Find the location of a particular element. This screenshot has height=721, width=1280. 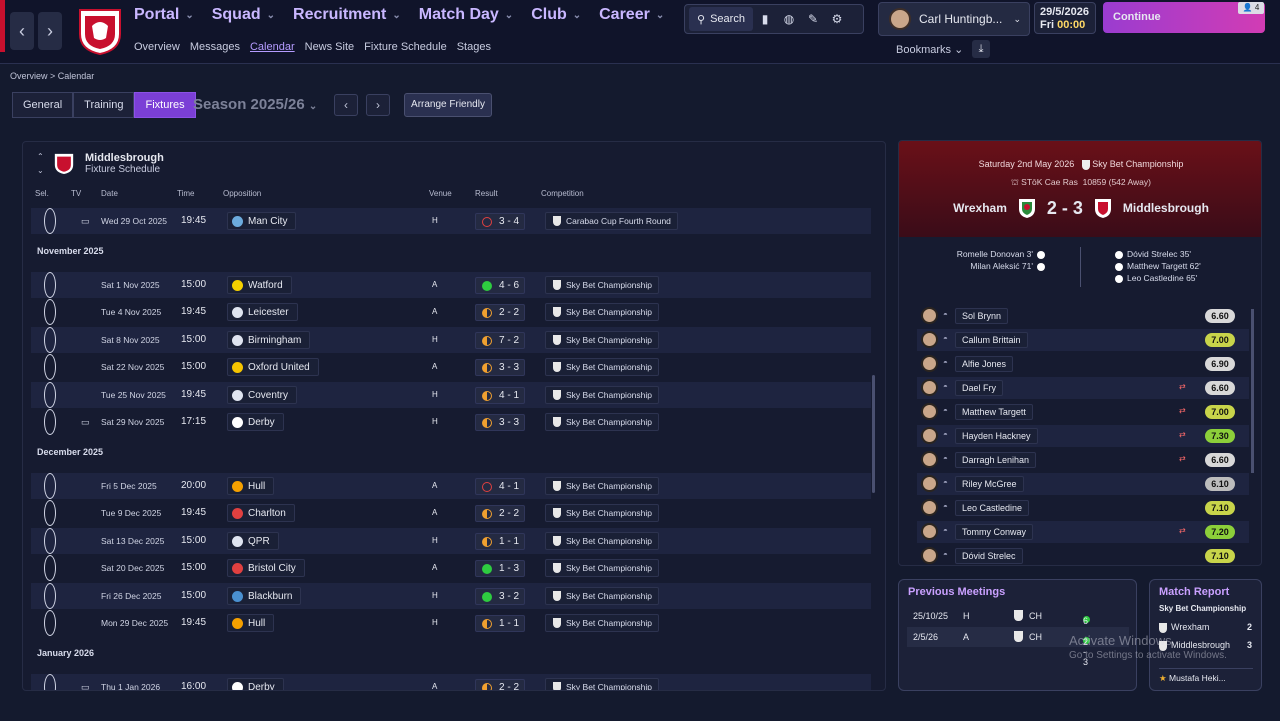

player-row: ◓ Alfie Jones 6.90 is located at coordinates (1083, 364).